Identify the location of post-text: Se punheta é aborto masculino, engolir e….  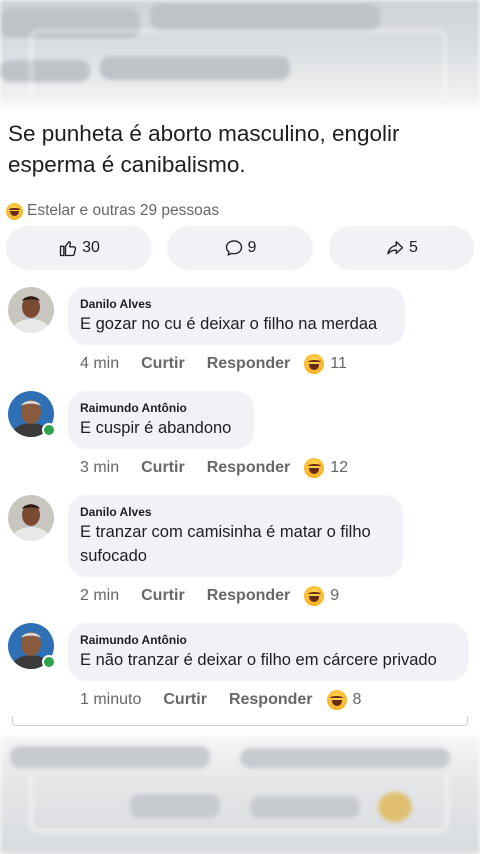
(204, 149).